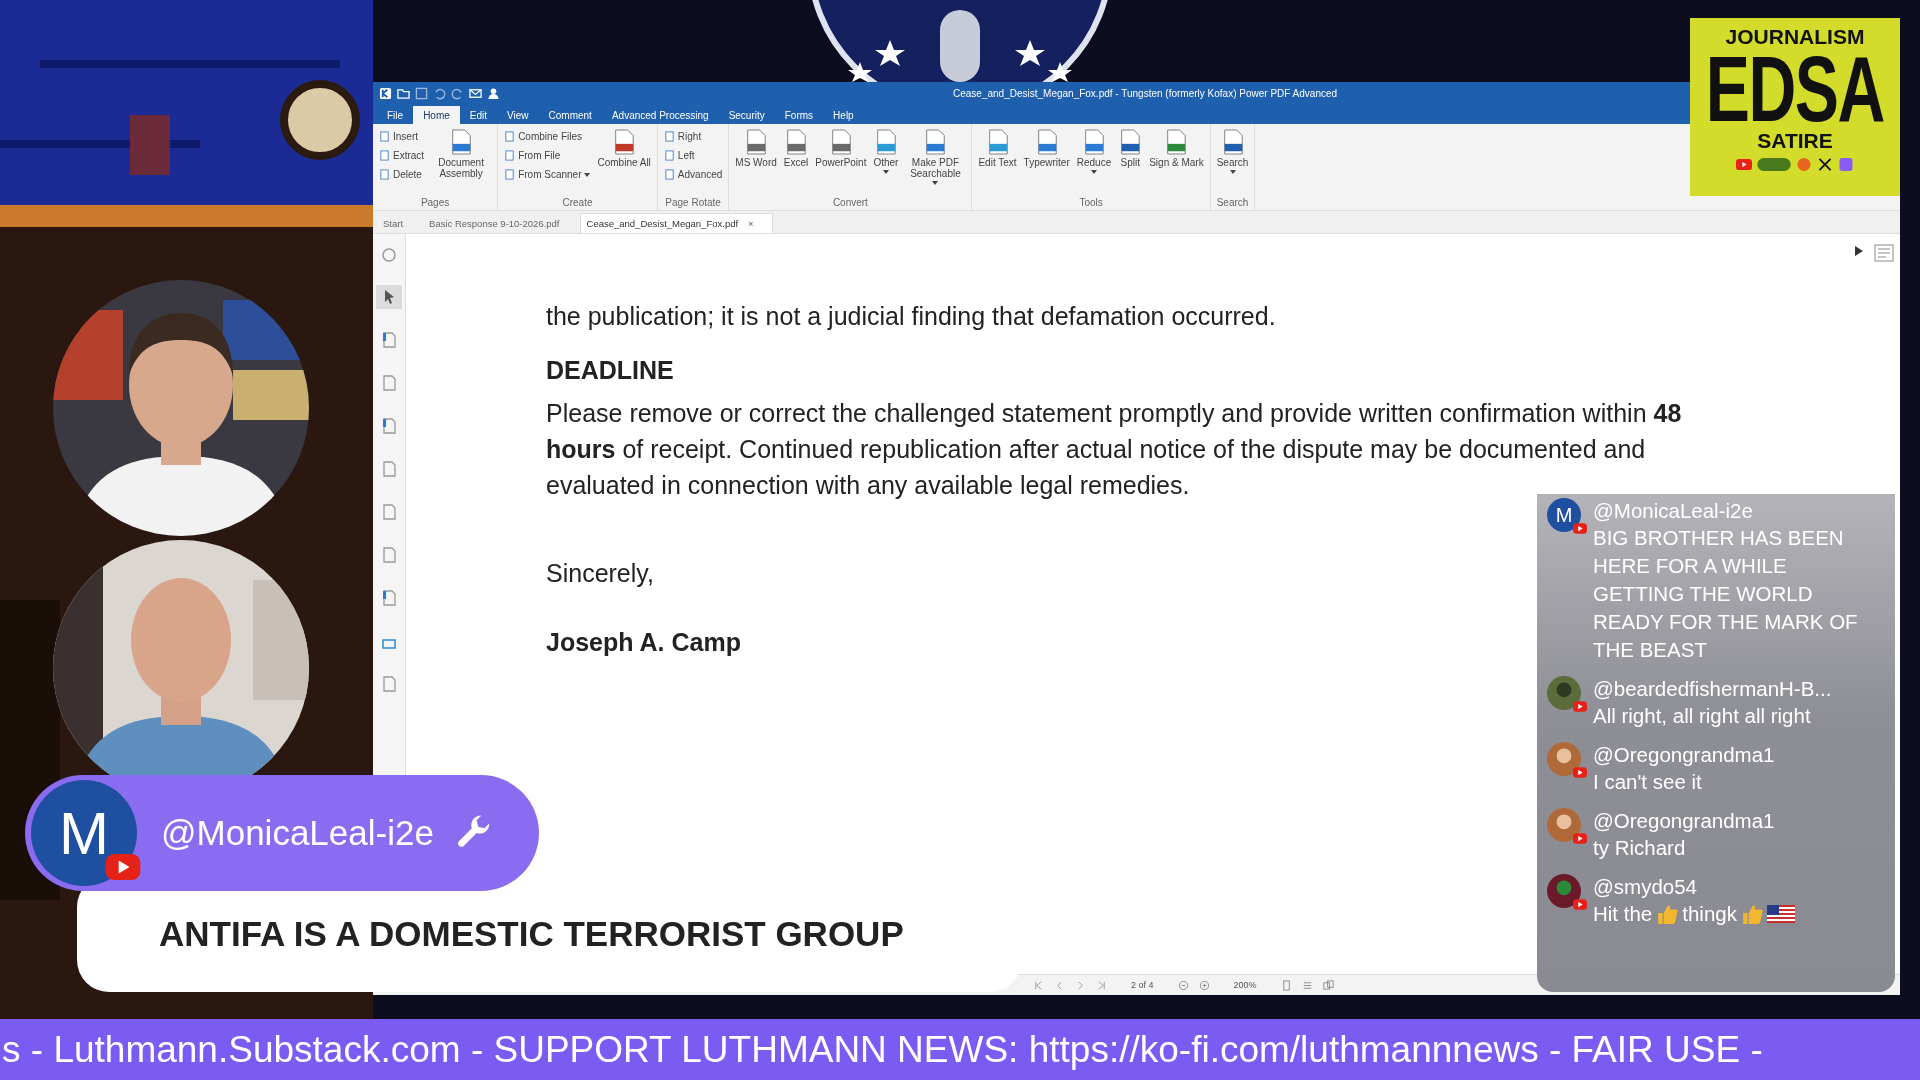  I want to click on chat-message: ty Richard, so click(1639, 848).